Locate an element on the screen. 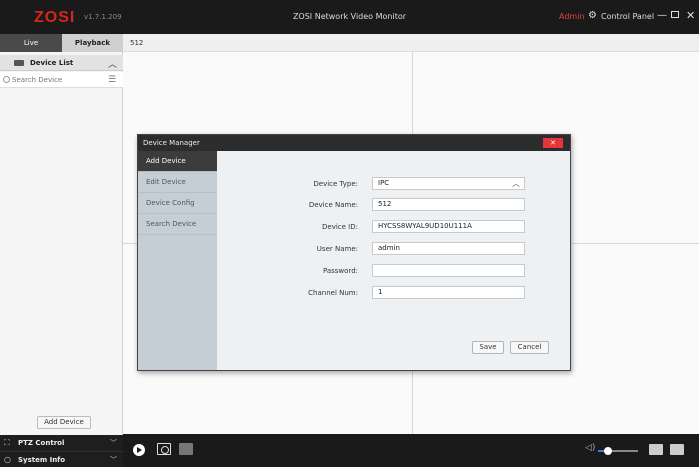  cancel-button: Cancel is located at coordinates (529, 347).